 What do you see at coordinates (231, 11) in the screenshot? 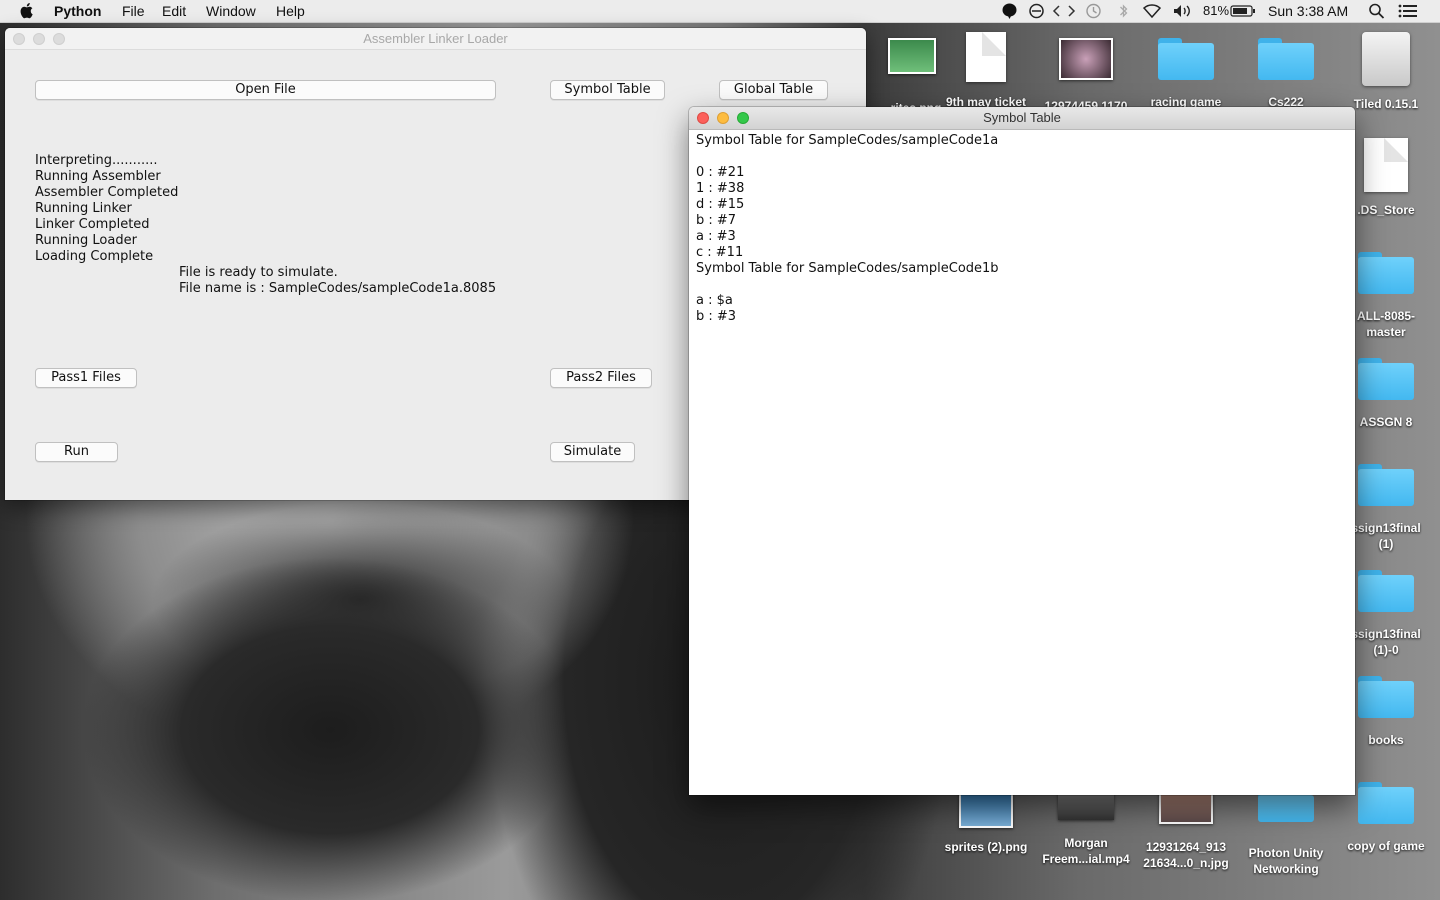
I see `menu-window: Window` at bounding box center [231, 11].